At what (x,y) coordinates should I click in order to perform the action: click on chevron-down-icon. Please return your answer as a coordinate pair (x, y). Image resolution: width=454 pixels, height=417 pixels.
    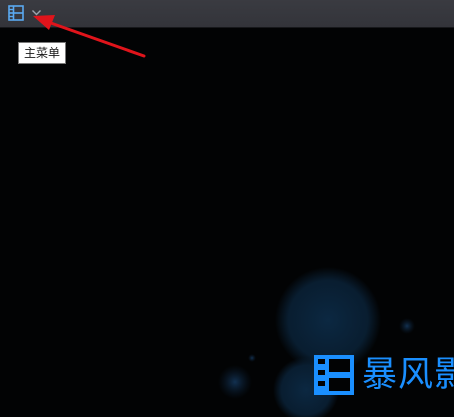
    Looking at the image, I should click on (36, 12).